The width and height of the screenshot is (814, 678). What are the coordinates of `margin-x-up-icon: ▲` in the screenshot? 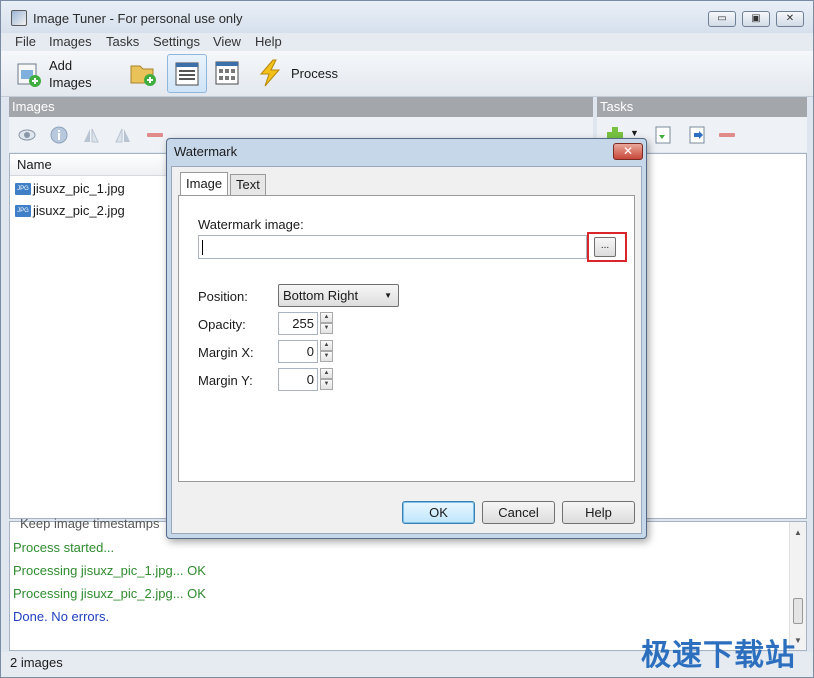 It's located at (326, 345).